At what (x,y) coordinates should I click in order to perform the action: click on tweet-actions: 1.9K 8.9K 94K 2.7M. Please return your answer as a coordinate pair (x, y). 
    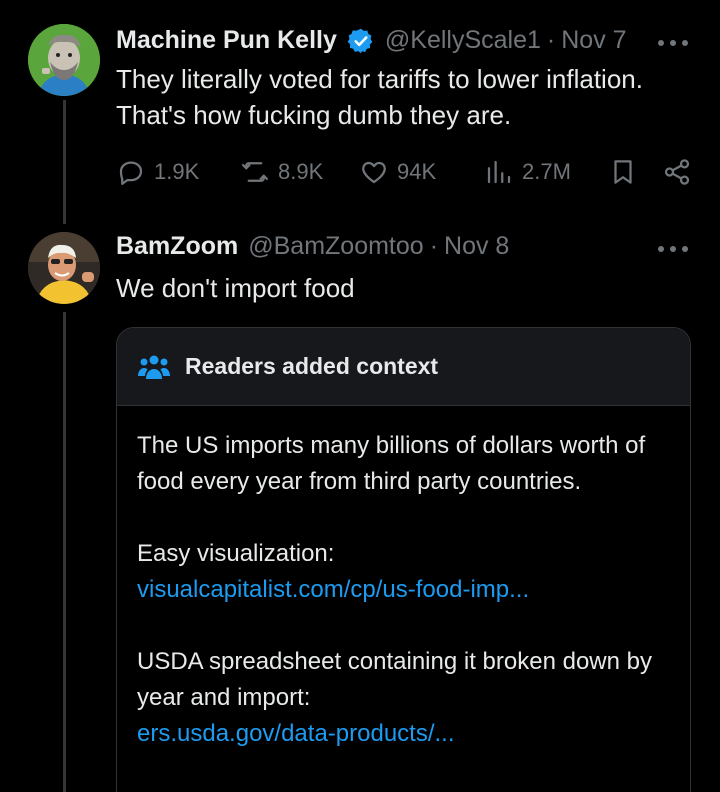
    Looking at the image, I should click on (403, 172).